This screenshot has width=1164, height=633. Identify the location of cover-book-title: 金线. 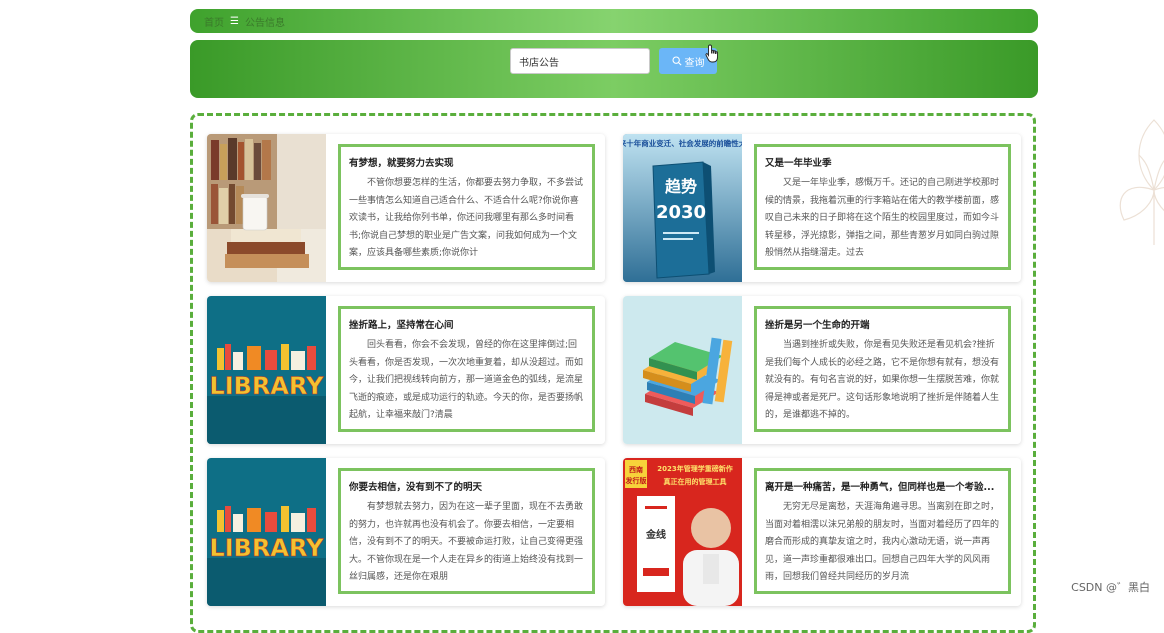
(655, 534).